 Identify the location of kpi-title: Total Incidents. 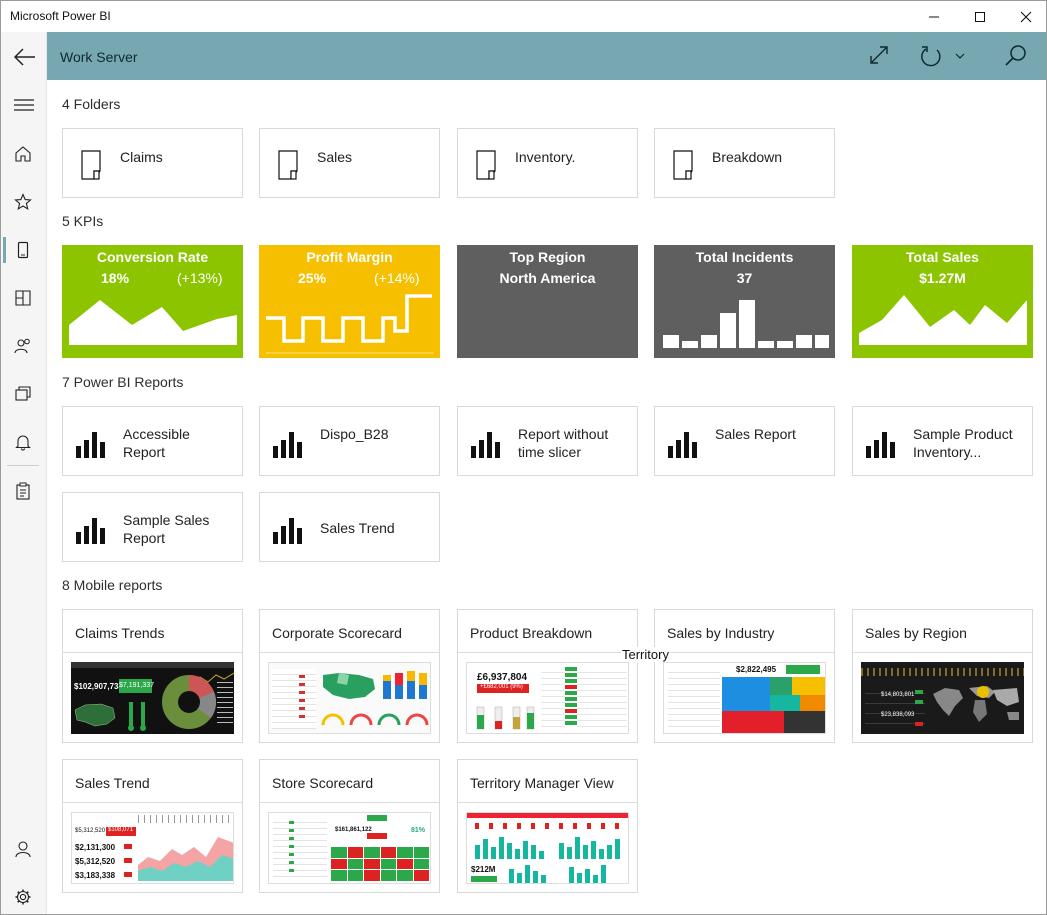
(744, 257).